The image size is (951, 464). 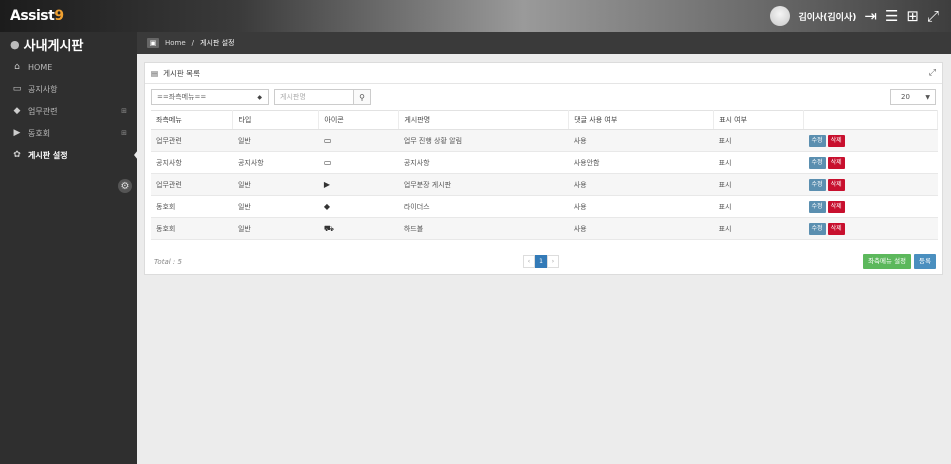 What do you see at coordinates (483, 184) in the screenshot?
I see `cell-name: 업무분장 게시판` at bounding box center [483, 184].